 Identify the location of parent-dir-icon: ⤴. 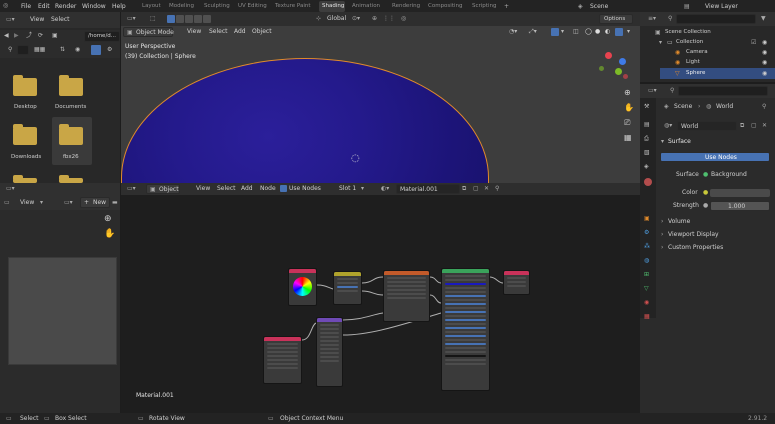
(29, 36).